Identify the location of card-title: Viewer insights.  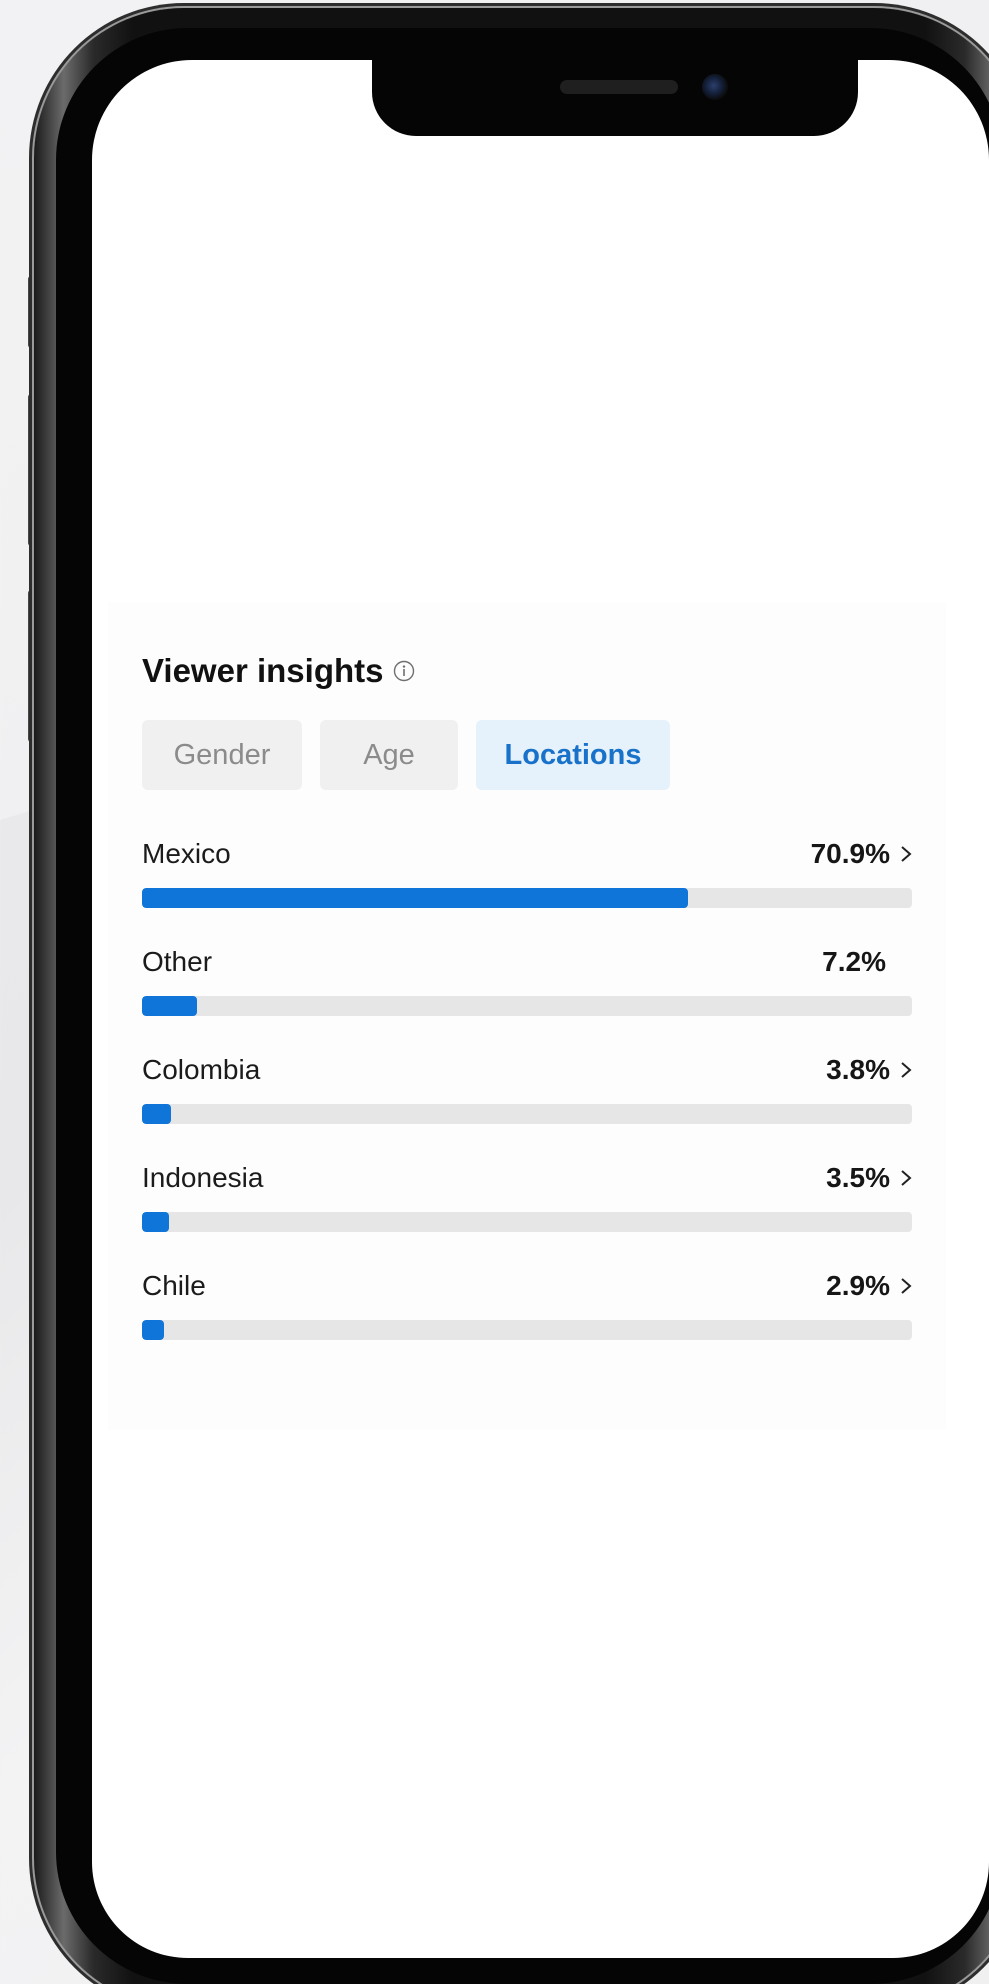
(263, 670).